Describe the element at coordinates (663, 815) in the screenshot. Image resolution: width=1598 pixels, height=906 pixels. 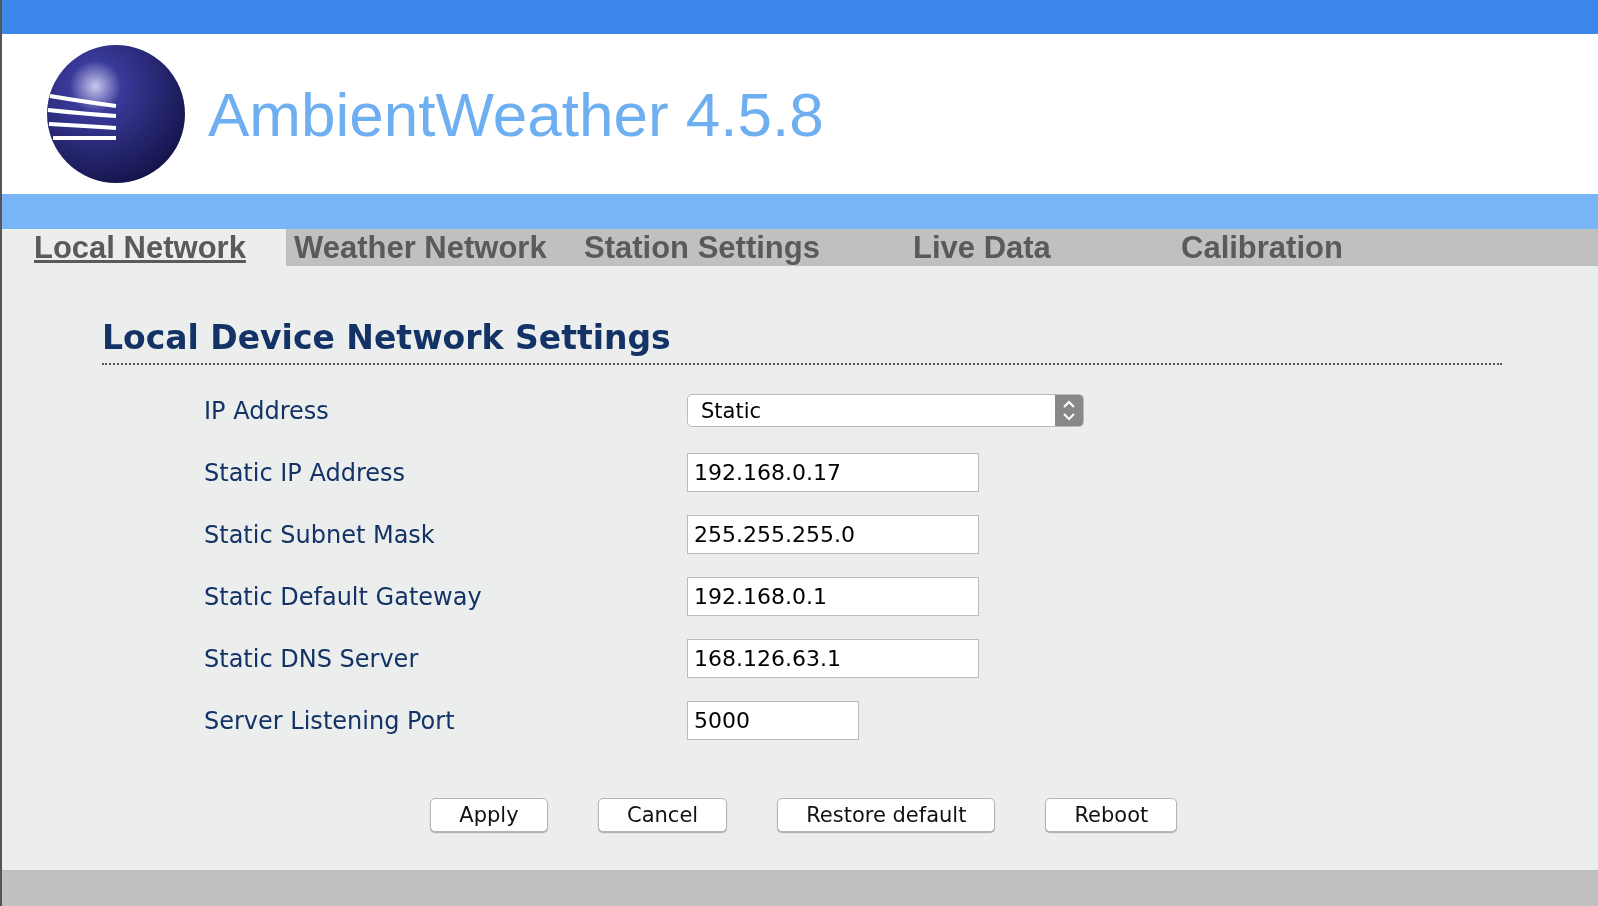
I see `action-button: Cancel` at that location.